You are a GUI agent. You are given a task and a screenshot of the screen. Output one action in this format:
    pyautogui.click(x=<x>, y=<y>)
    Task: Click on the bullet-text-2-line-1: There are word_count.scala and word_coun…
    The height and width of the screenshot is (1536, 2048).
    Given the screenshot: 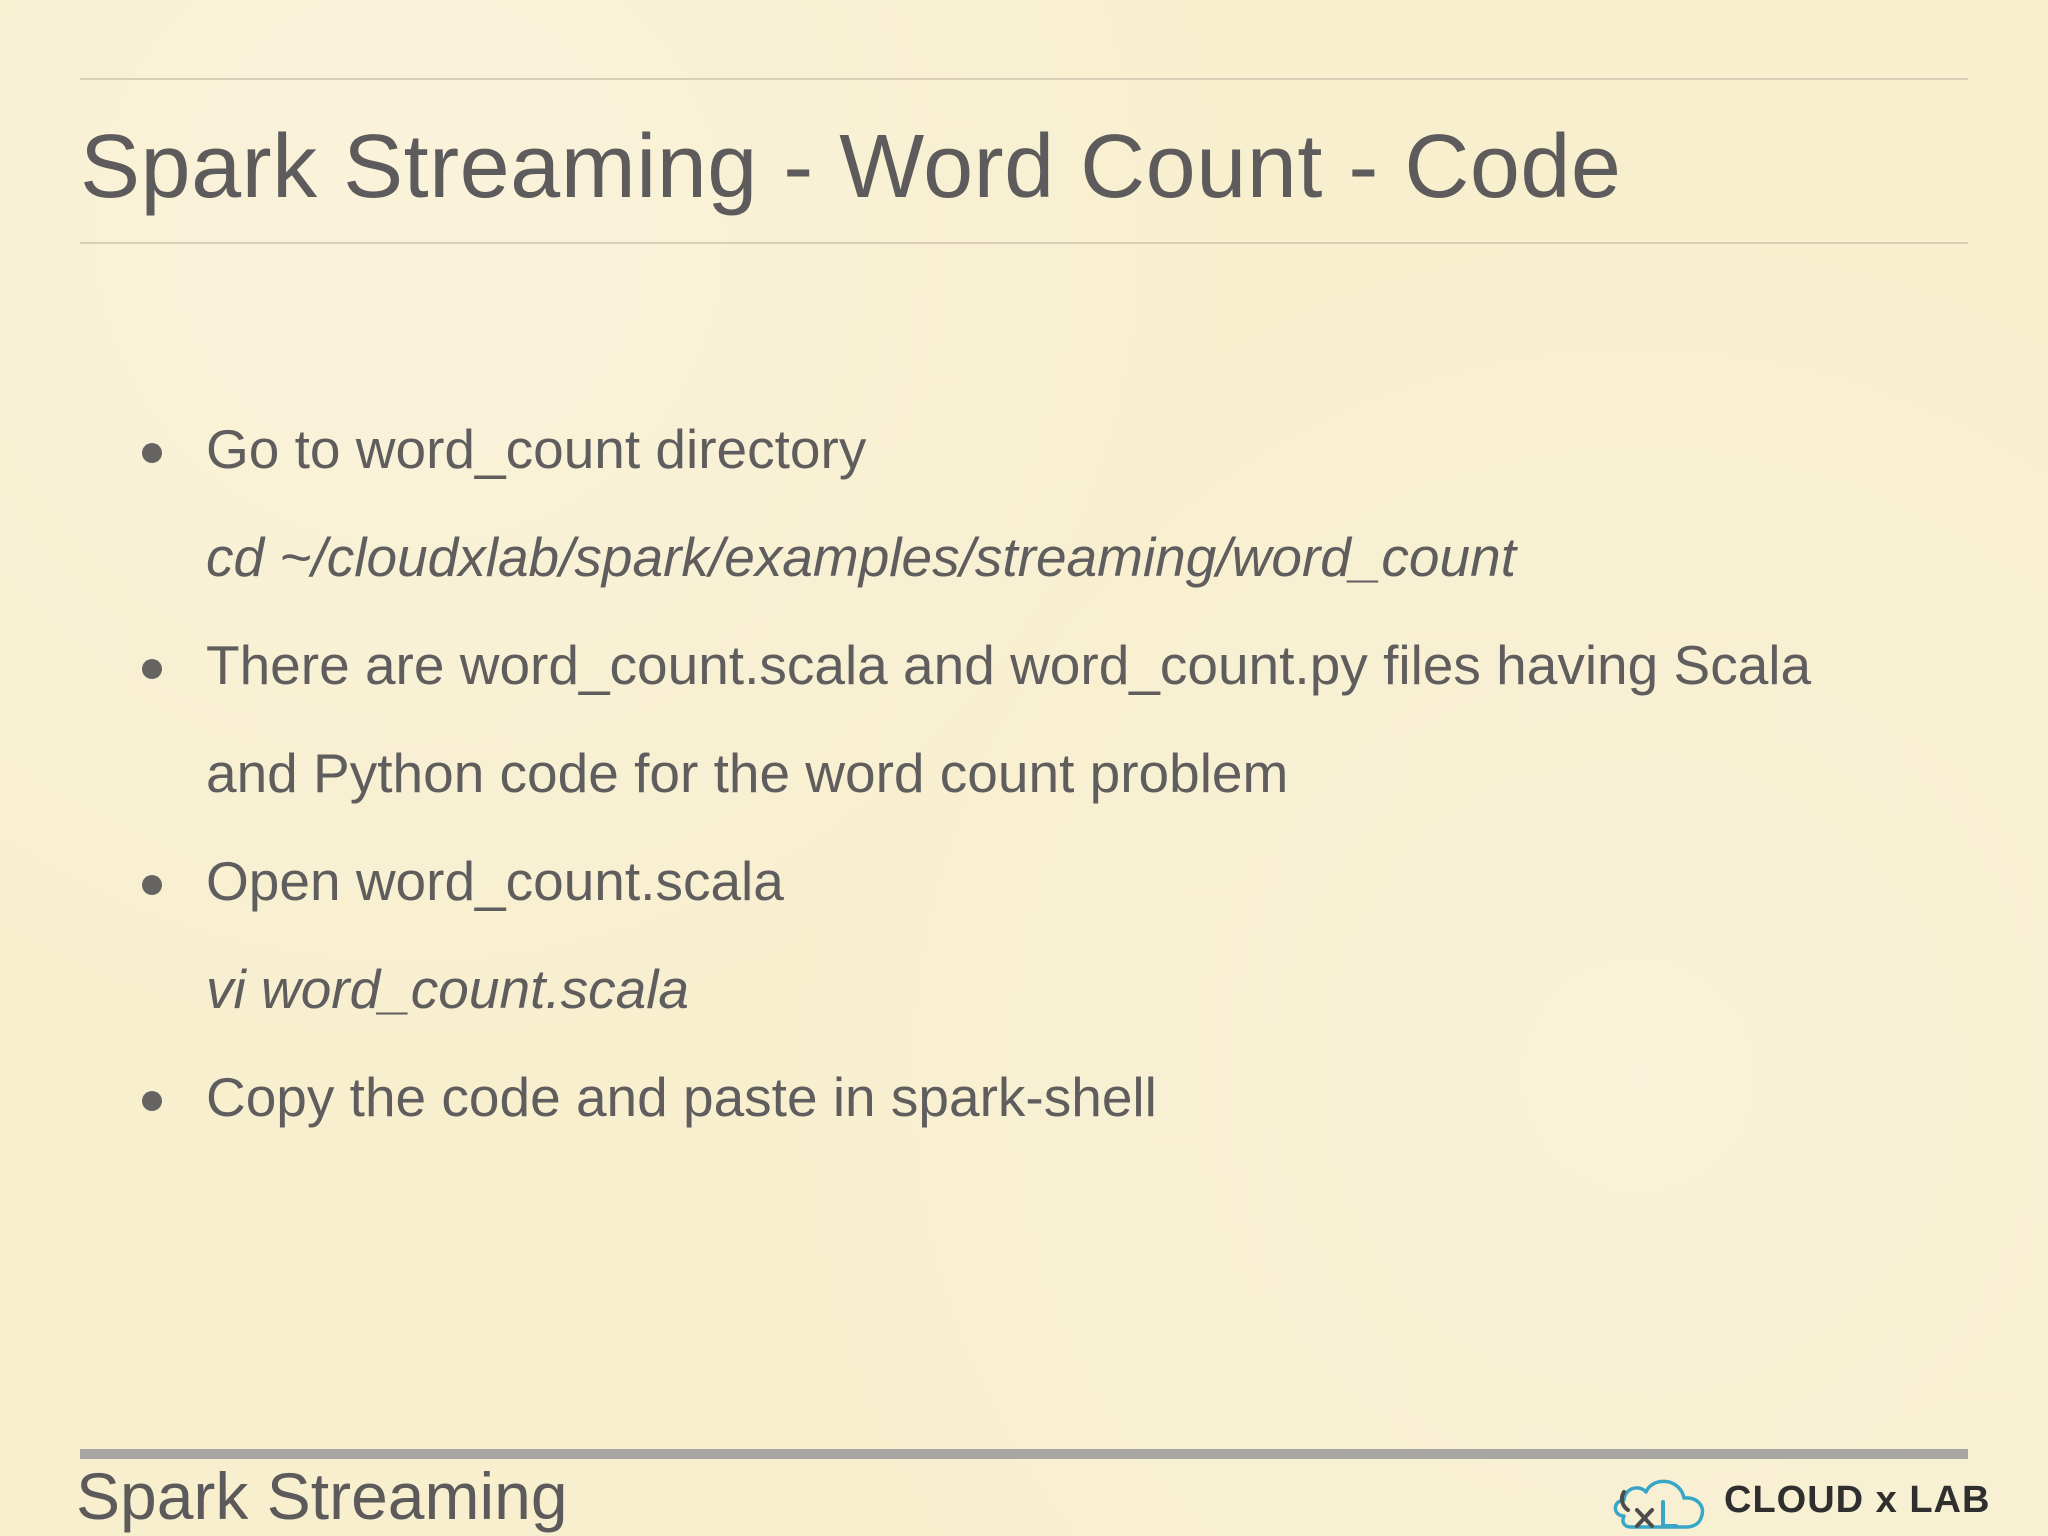 What is the action you would take?
    pyautogui.click(x=1009, y=665)
    